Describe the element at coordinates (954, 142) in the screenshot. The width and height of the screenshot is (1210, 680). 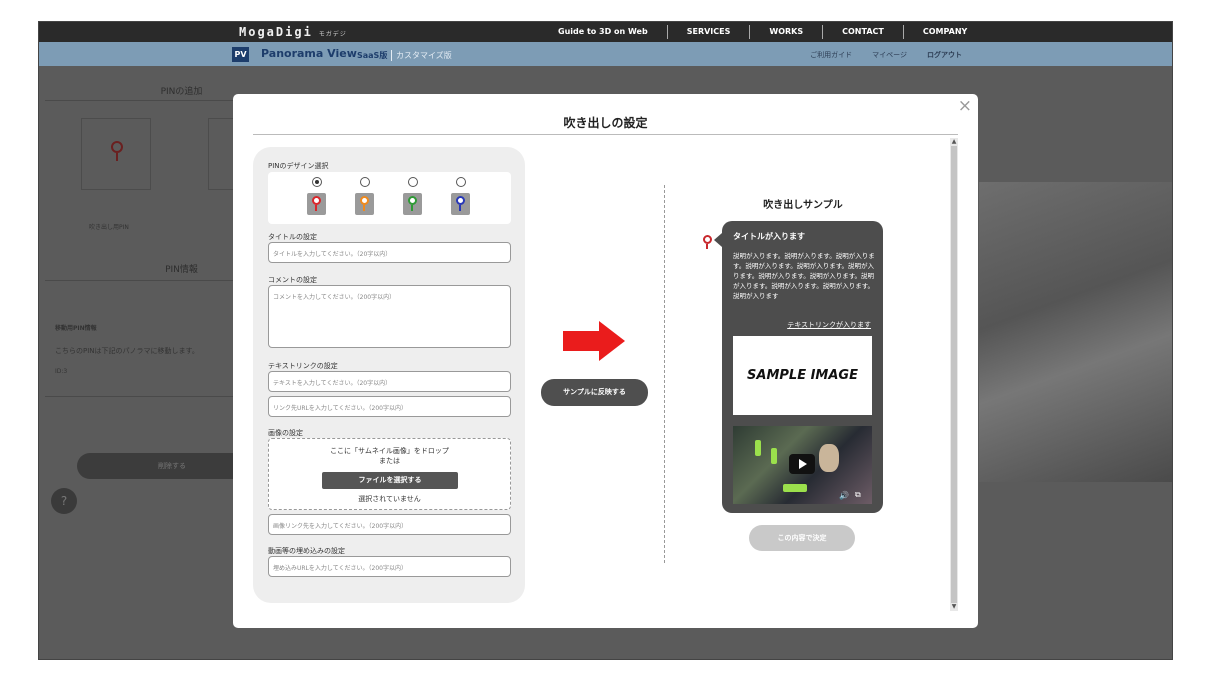
I see `scroll-up-icon: ▲` at that location.